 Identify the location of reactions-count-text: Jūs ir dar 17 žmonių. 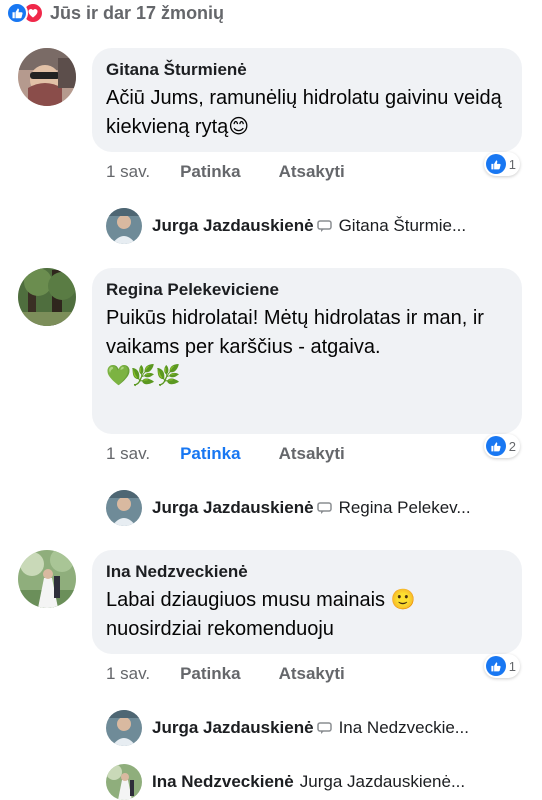
(137, 13).